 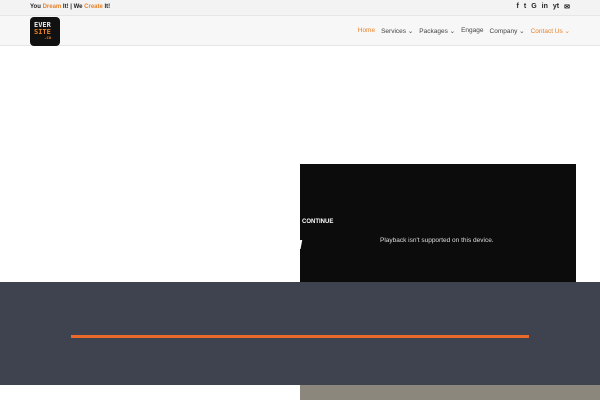 What do you see at coordinates (93, 7) in the screenshot?
I see `tagline-text: Create` at bounding box center [93, 7].